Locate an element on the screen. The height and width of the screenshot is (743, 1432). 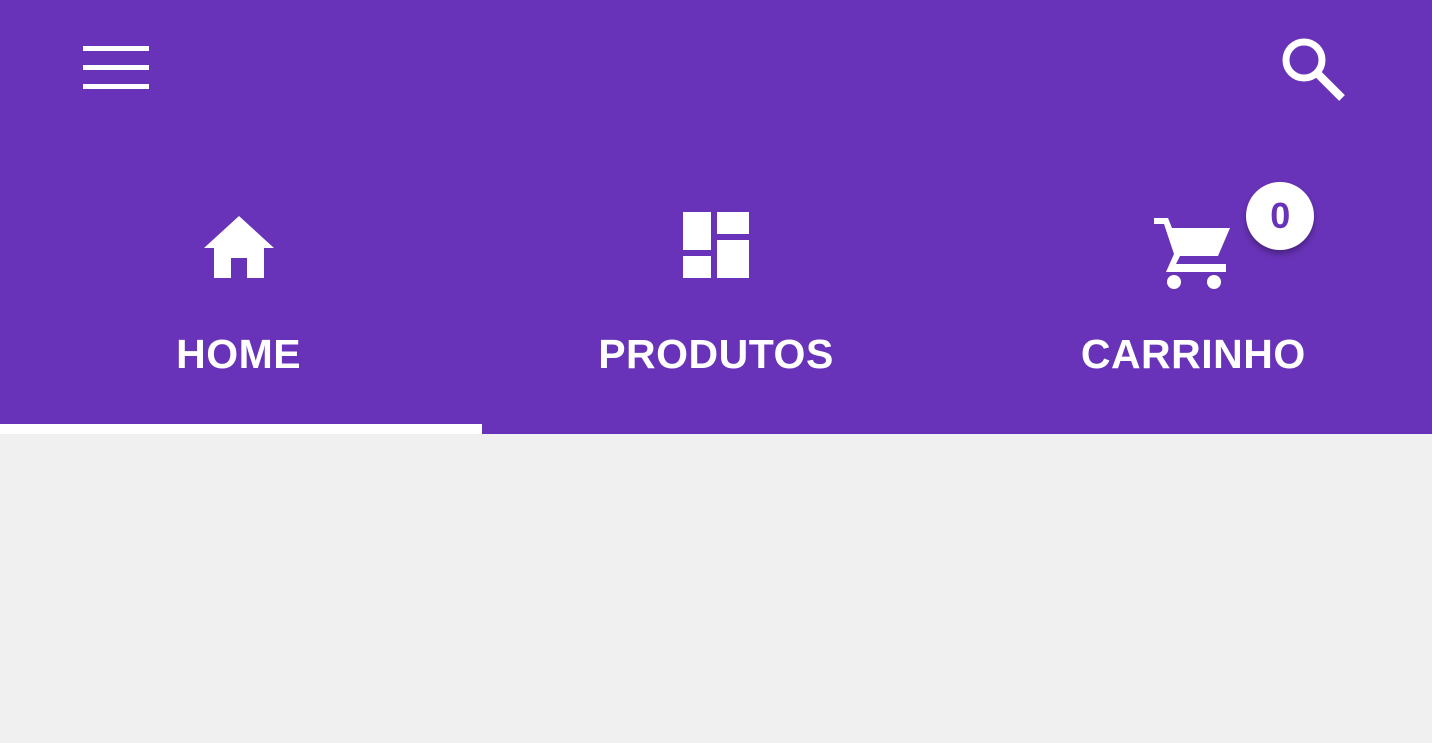
hamburger-menu-icon is located at coordinates (116, 67).